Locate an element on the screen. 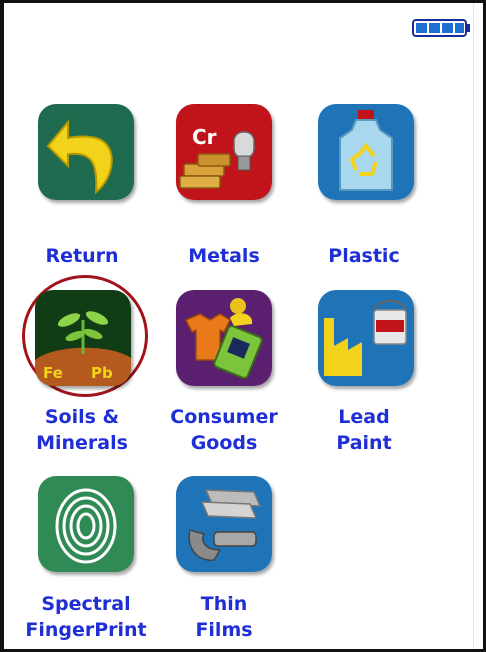 The image size is (486, 652). lead-paint-label: Lead Paint is located at coordinates (364, 430).